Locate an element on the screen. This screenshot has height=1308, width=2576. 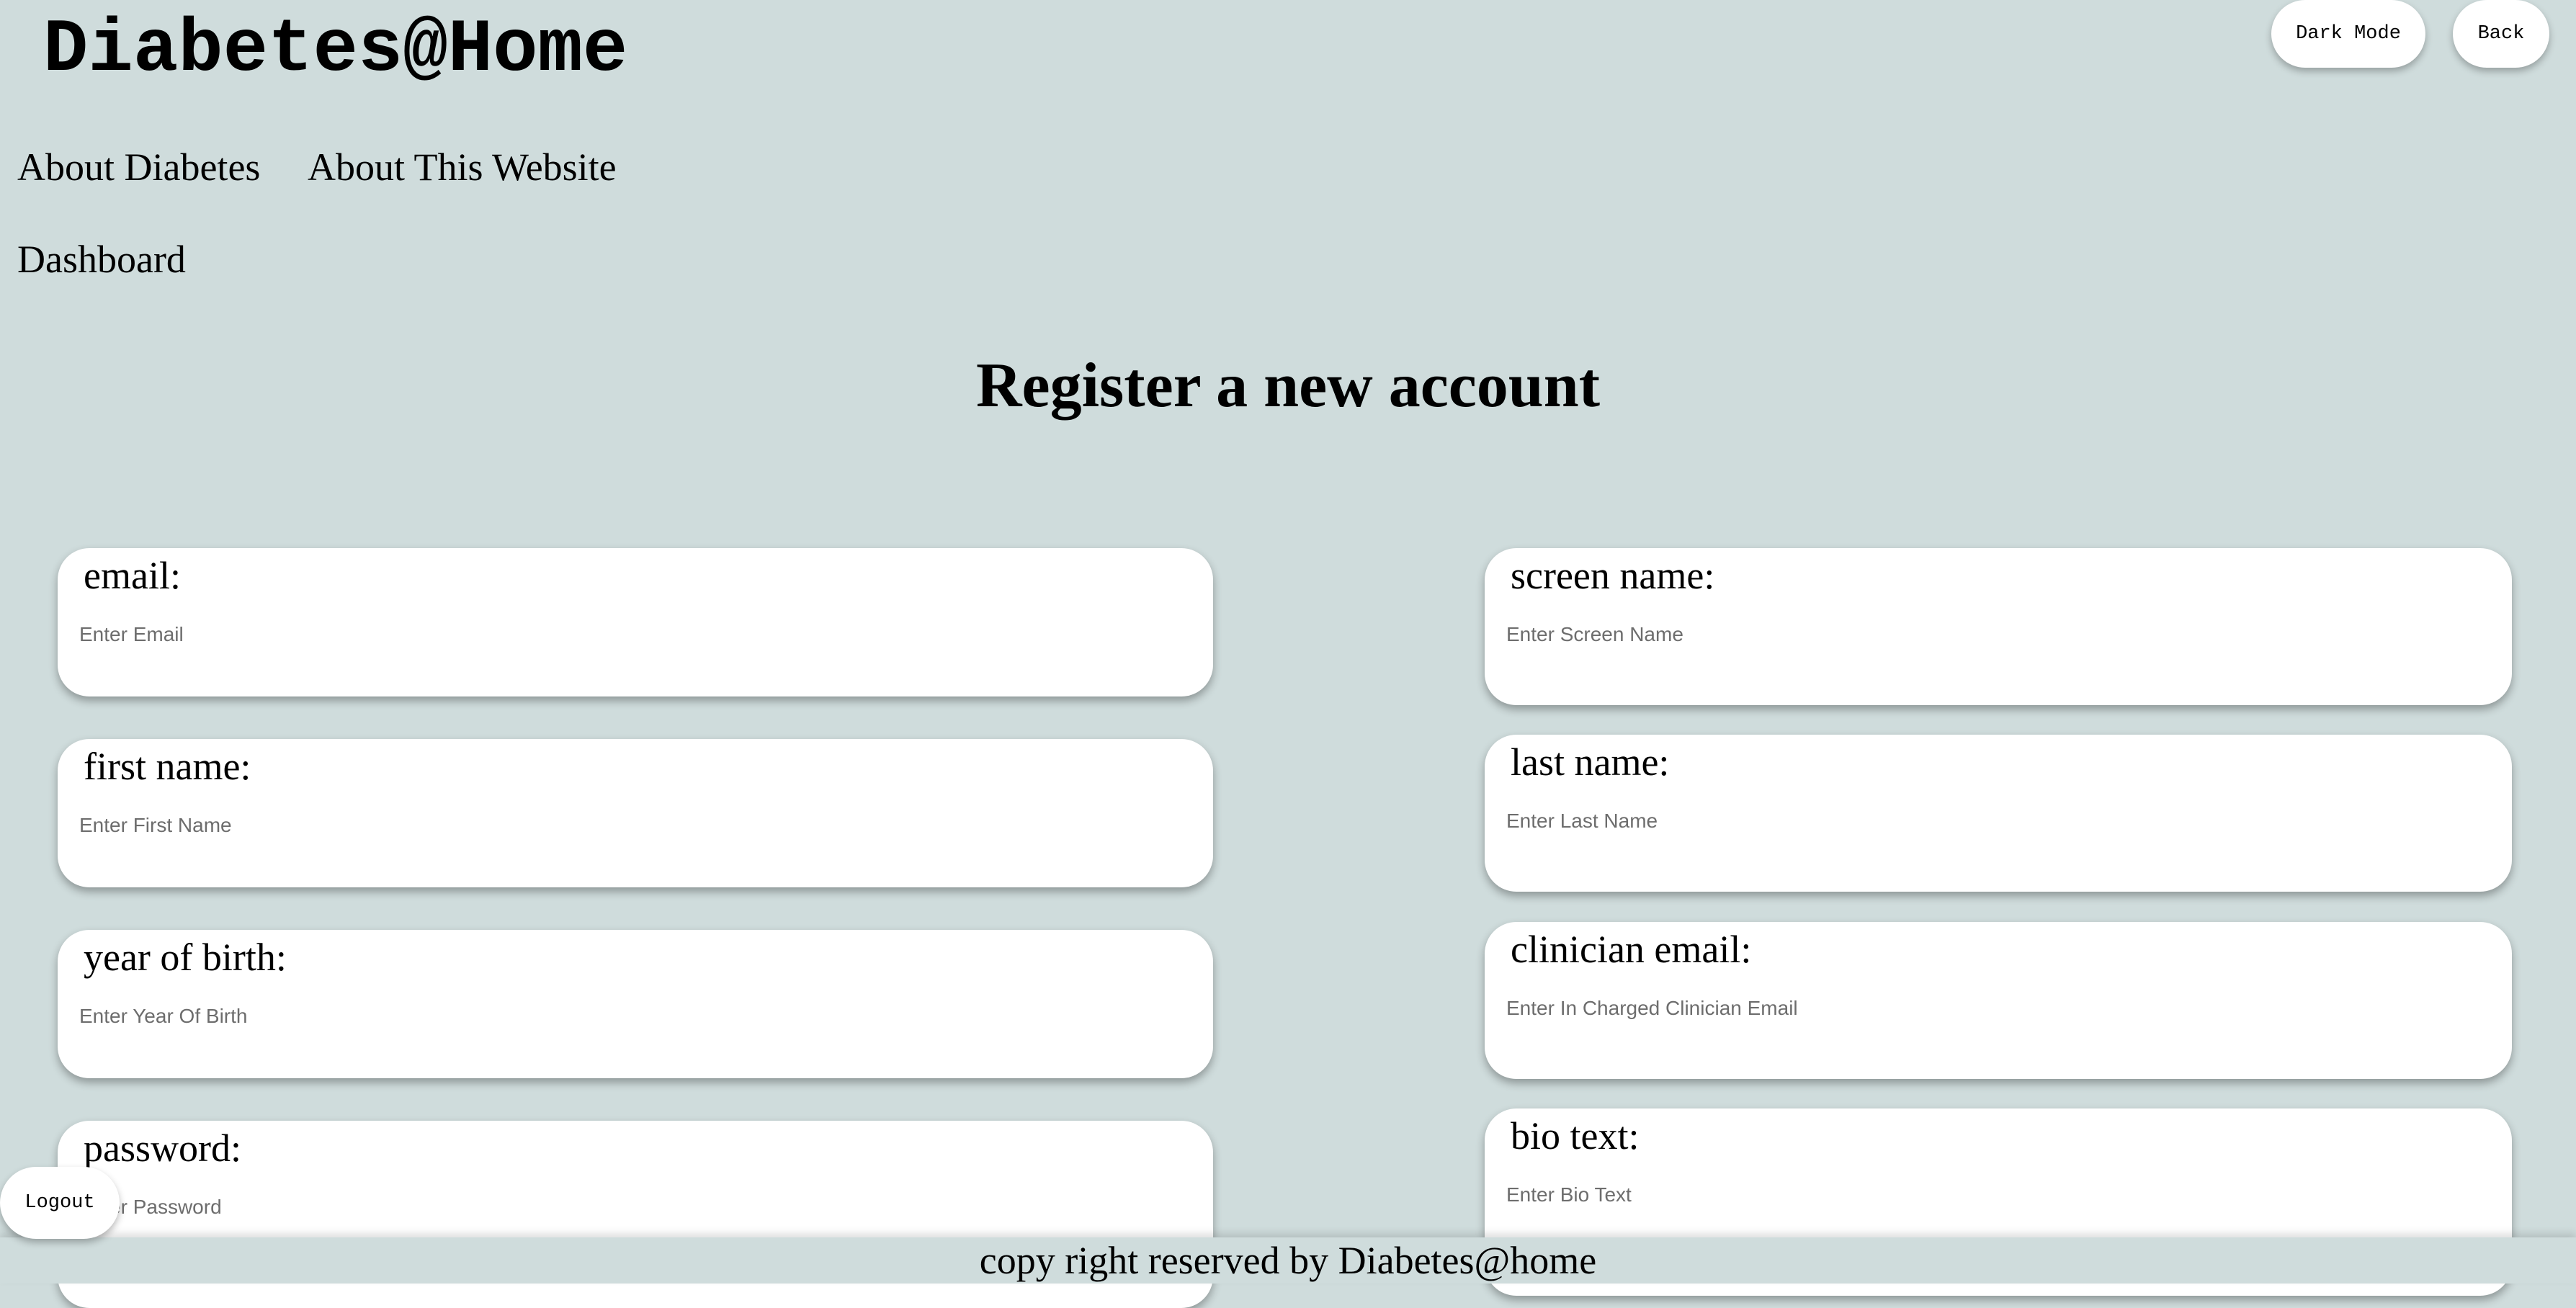
last-name-input is located at coordinates (1998, 821).